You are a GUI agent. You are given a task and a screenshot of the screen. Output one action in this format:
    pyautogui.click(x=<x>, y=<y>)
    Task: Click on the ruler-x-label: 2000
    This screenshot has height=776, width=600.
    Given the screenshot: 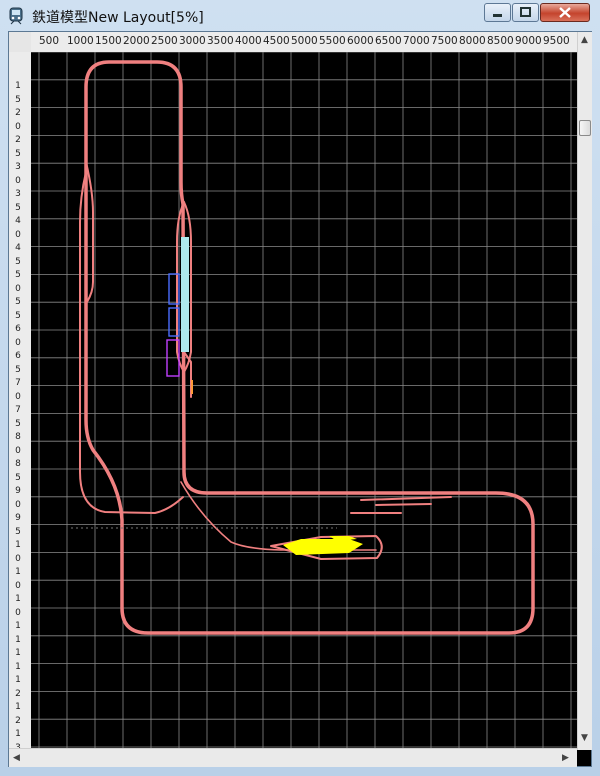 What is the action you would take?
    pyautogui.click(x=136, y=41)
    